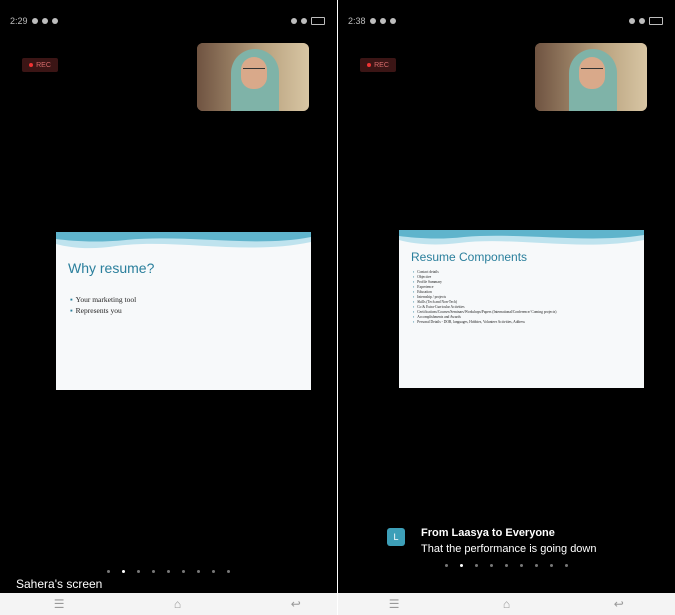  I want to click on chat-message: That the performance is going down, so click(509, 549).